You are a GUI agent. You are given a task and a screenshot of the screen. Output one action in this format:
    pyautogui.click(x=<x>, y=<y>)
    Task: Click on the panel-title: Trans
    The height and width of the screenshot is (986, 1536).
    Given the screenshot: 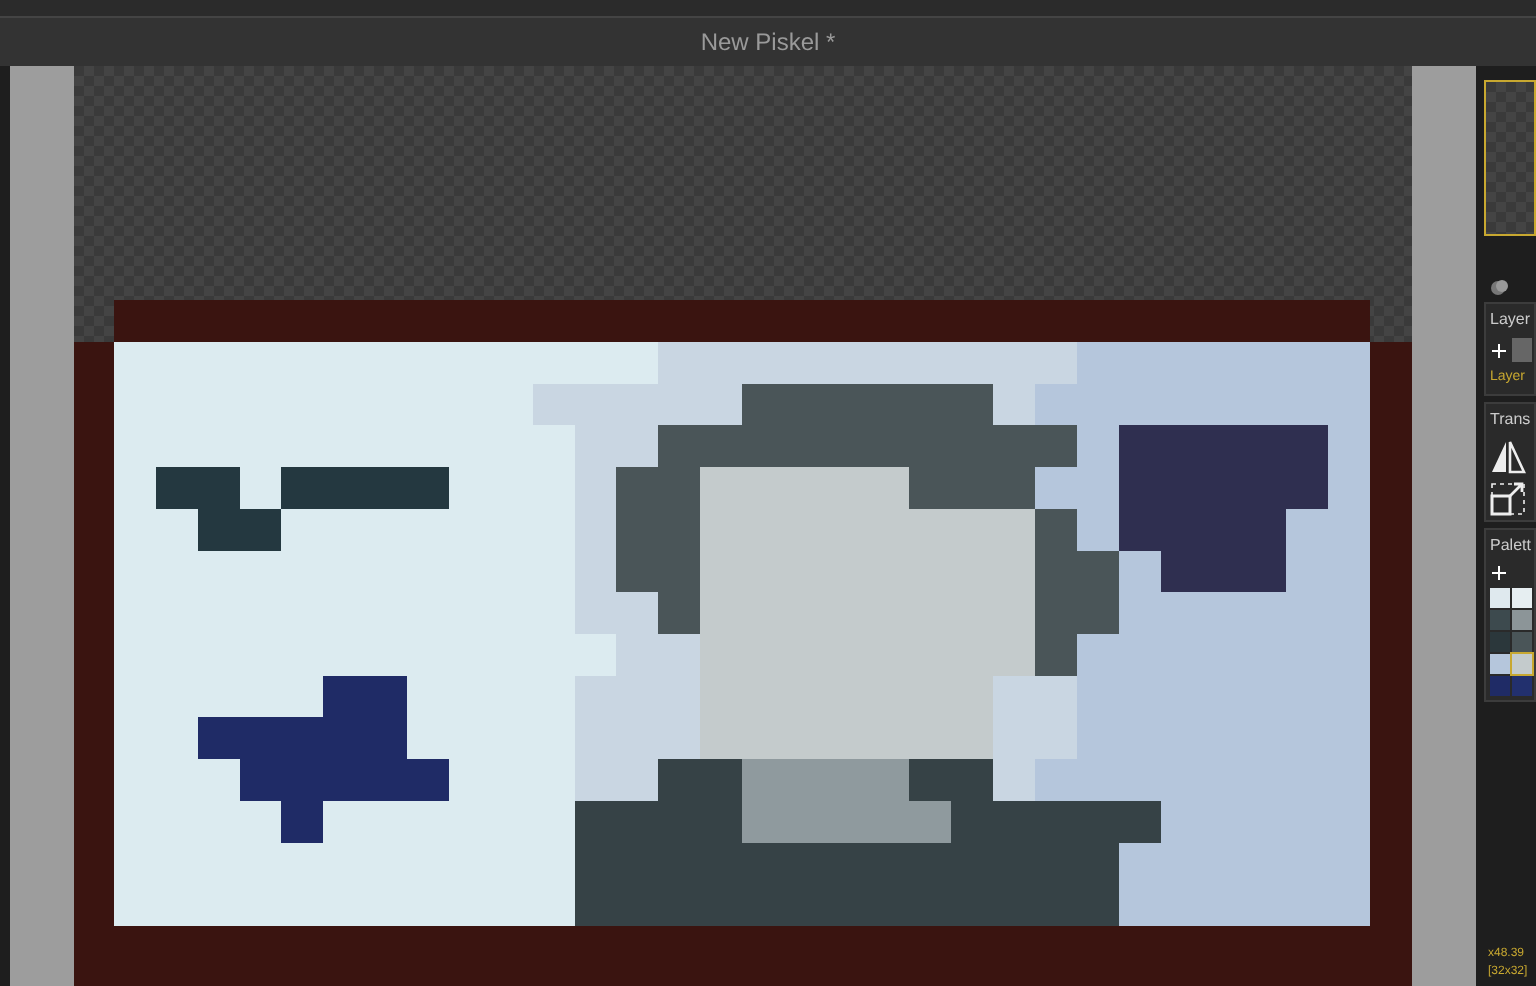 What is the action you would take?
    pyautogui.click(x=1511, y=419)
    